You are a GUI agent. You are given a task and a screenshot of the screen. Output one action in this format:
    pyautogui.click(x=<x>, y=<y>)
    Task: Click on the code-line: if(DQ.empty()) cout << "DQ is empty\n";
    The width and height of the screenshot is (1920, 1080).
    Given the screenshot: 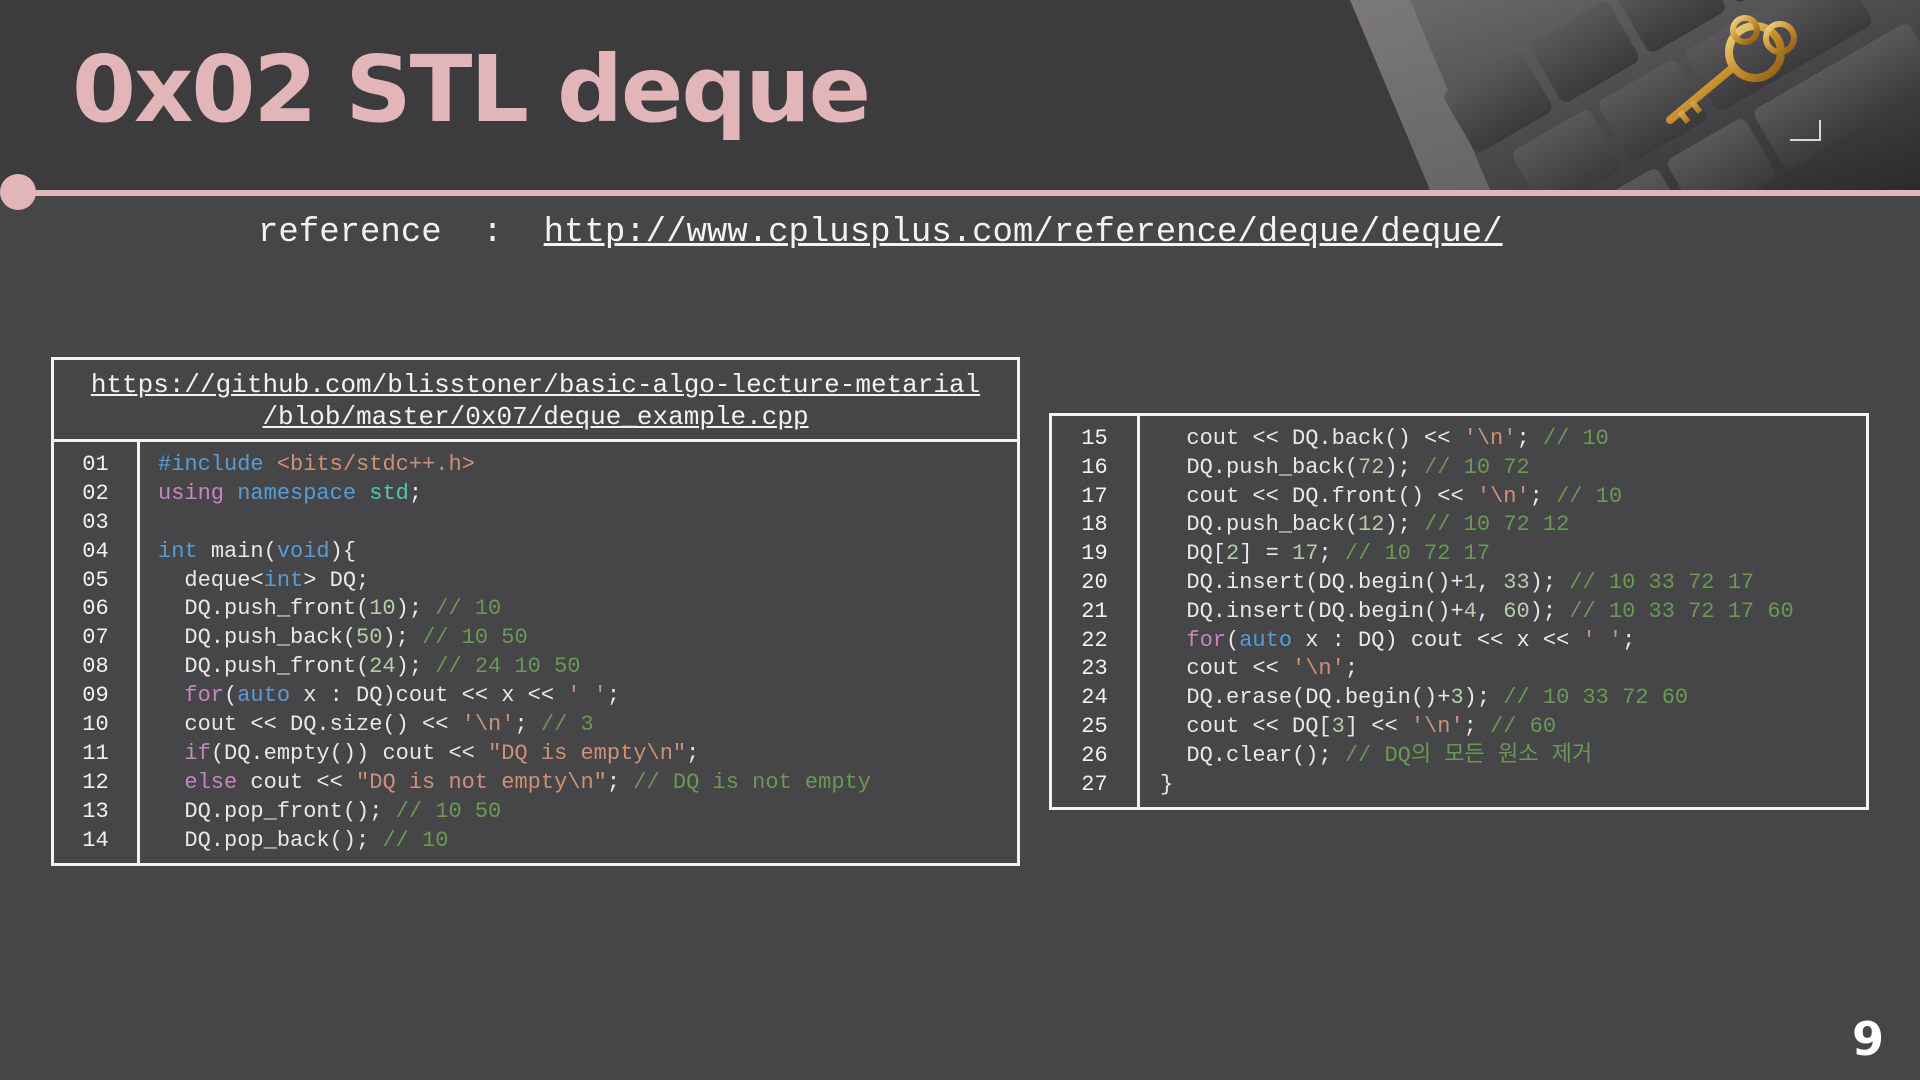 What is the action you would take?
    pyautogui.click(x=514, y=754)
    